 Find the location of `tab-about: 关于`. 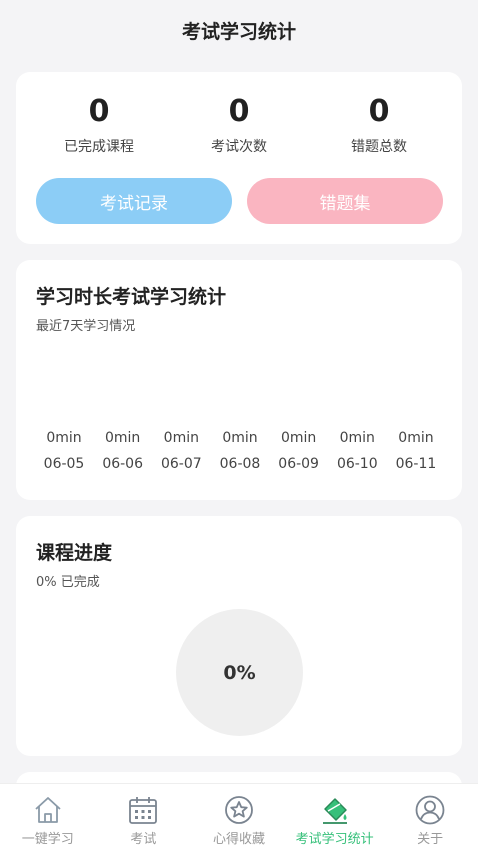

tab-about: 关于 is located at coordinates (430, 817).